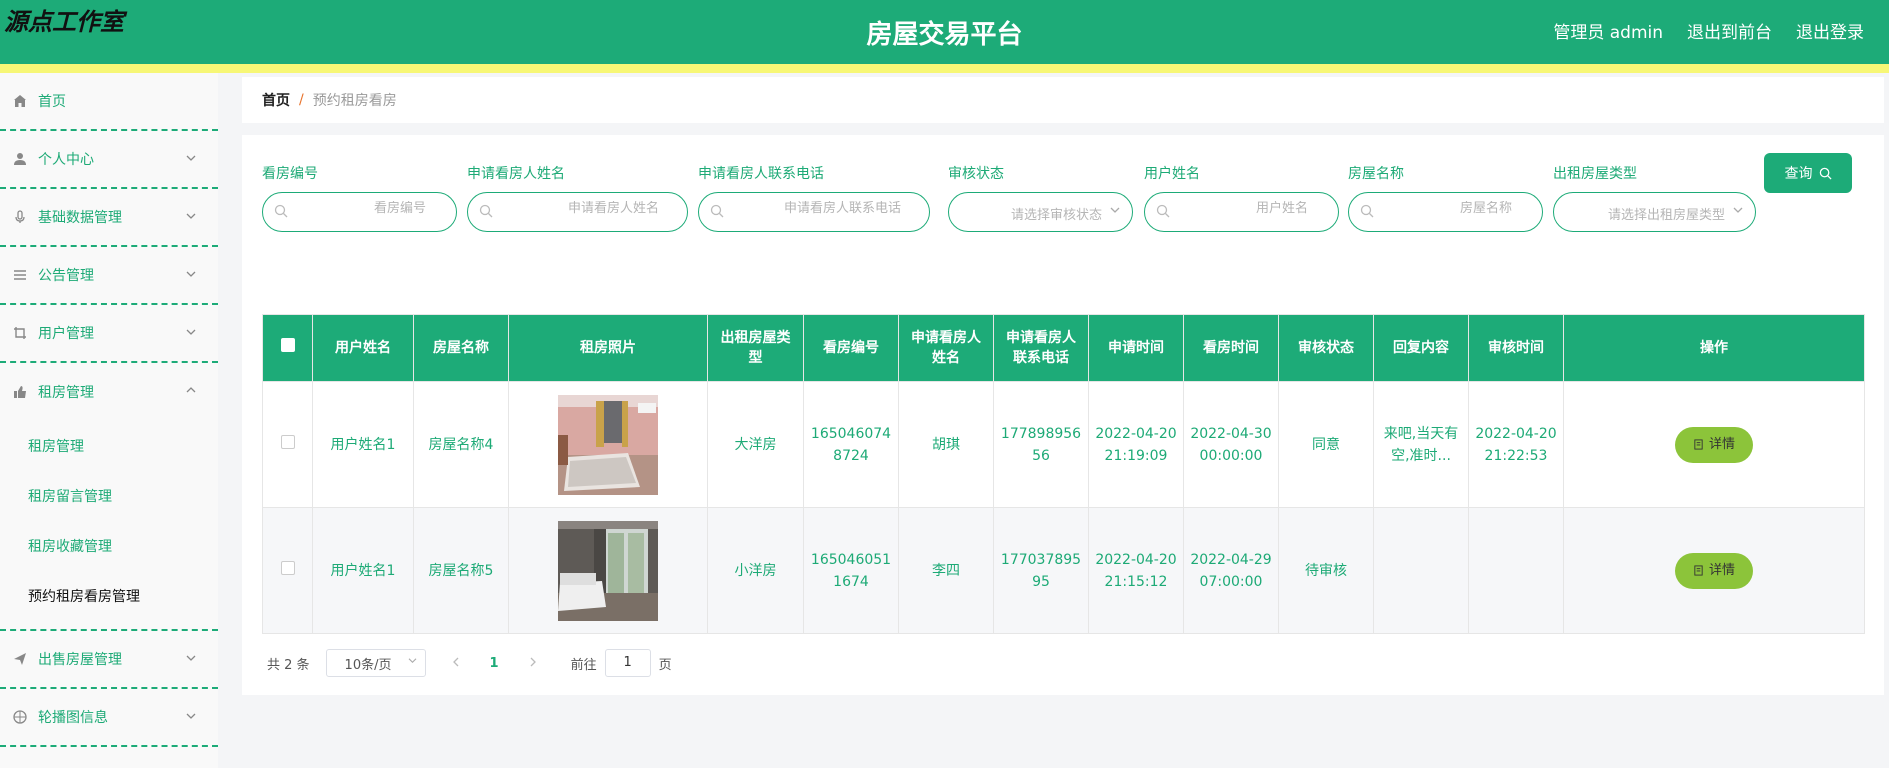 The image size is (1889, 768). I want to click on crop-icon, so click(20, 333).